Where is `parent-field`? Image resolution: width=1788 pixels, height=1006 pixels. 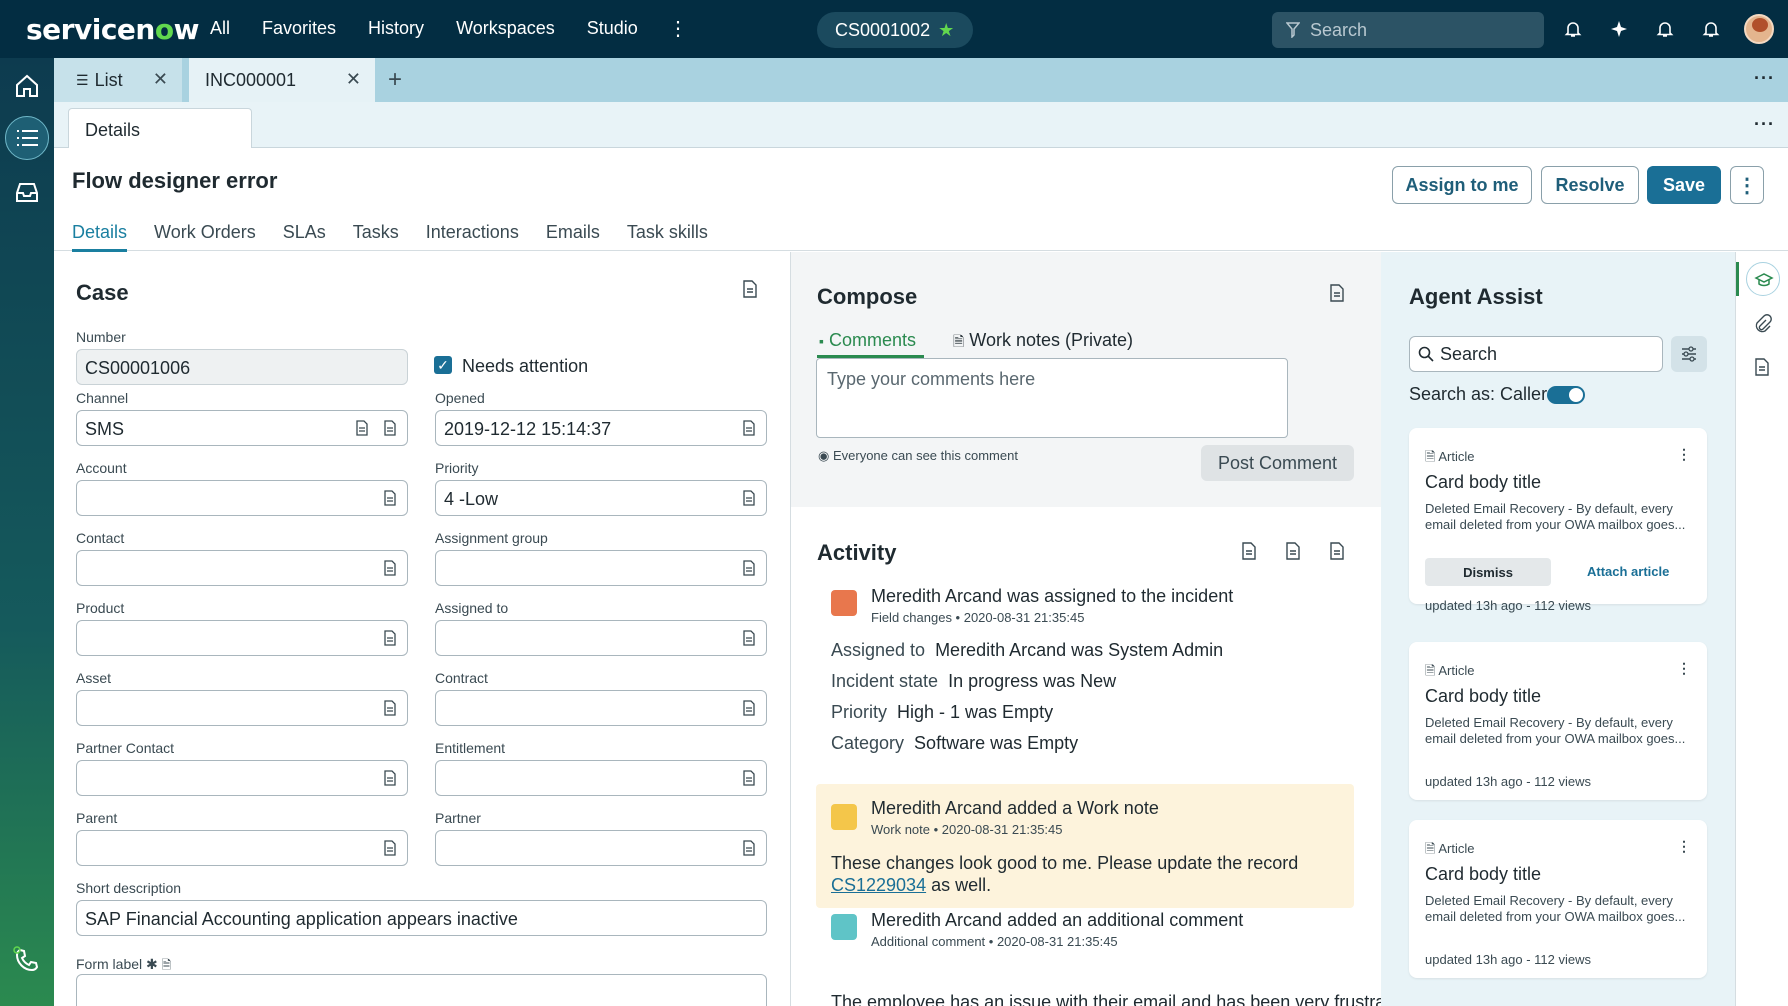 parent-field is located at coordinates (242, 848).